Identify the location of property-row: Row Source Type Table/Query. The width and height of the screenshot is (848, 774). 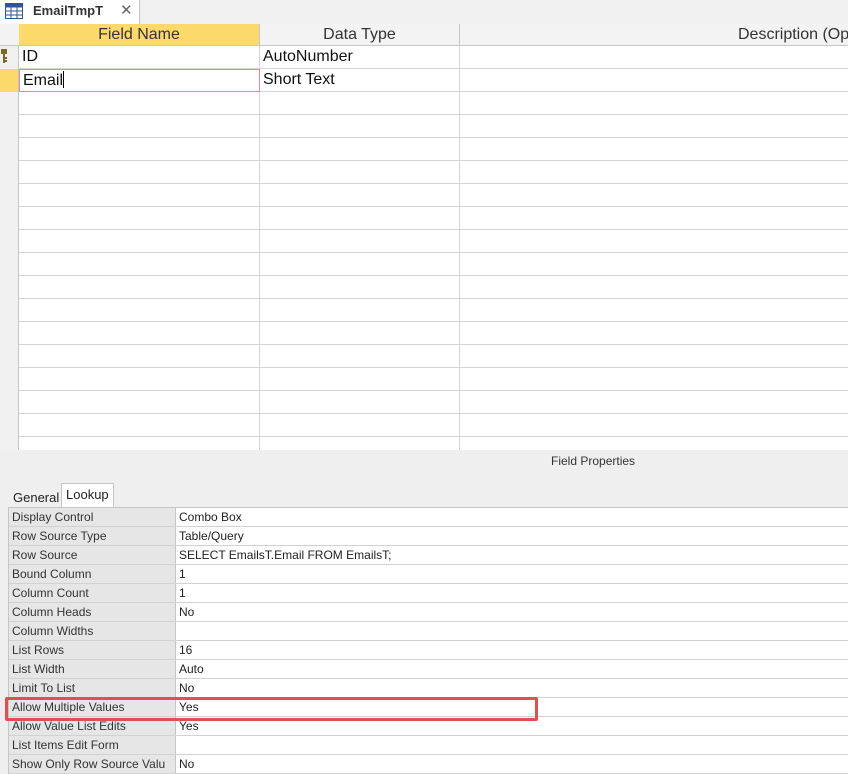
(428, 536).